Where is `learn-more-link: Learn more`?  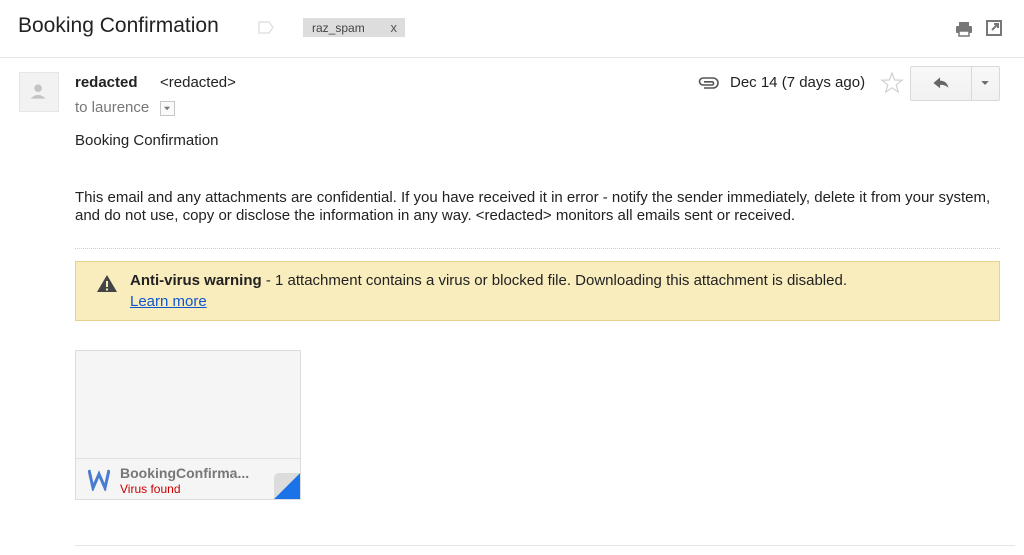
learn-more-link: Learn more is located at coordinates (168, 301).